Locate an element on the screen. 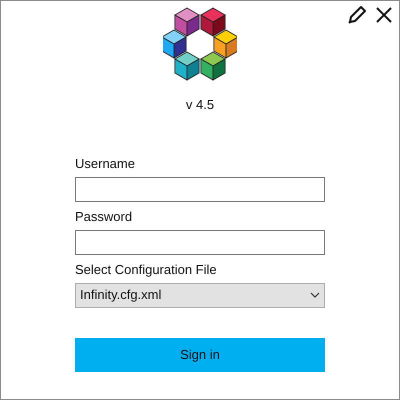  field-label: Username is located at coordinates (105, 163).